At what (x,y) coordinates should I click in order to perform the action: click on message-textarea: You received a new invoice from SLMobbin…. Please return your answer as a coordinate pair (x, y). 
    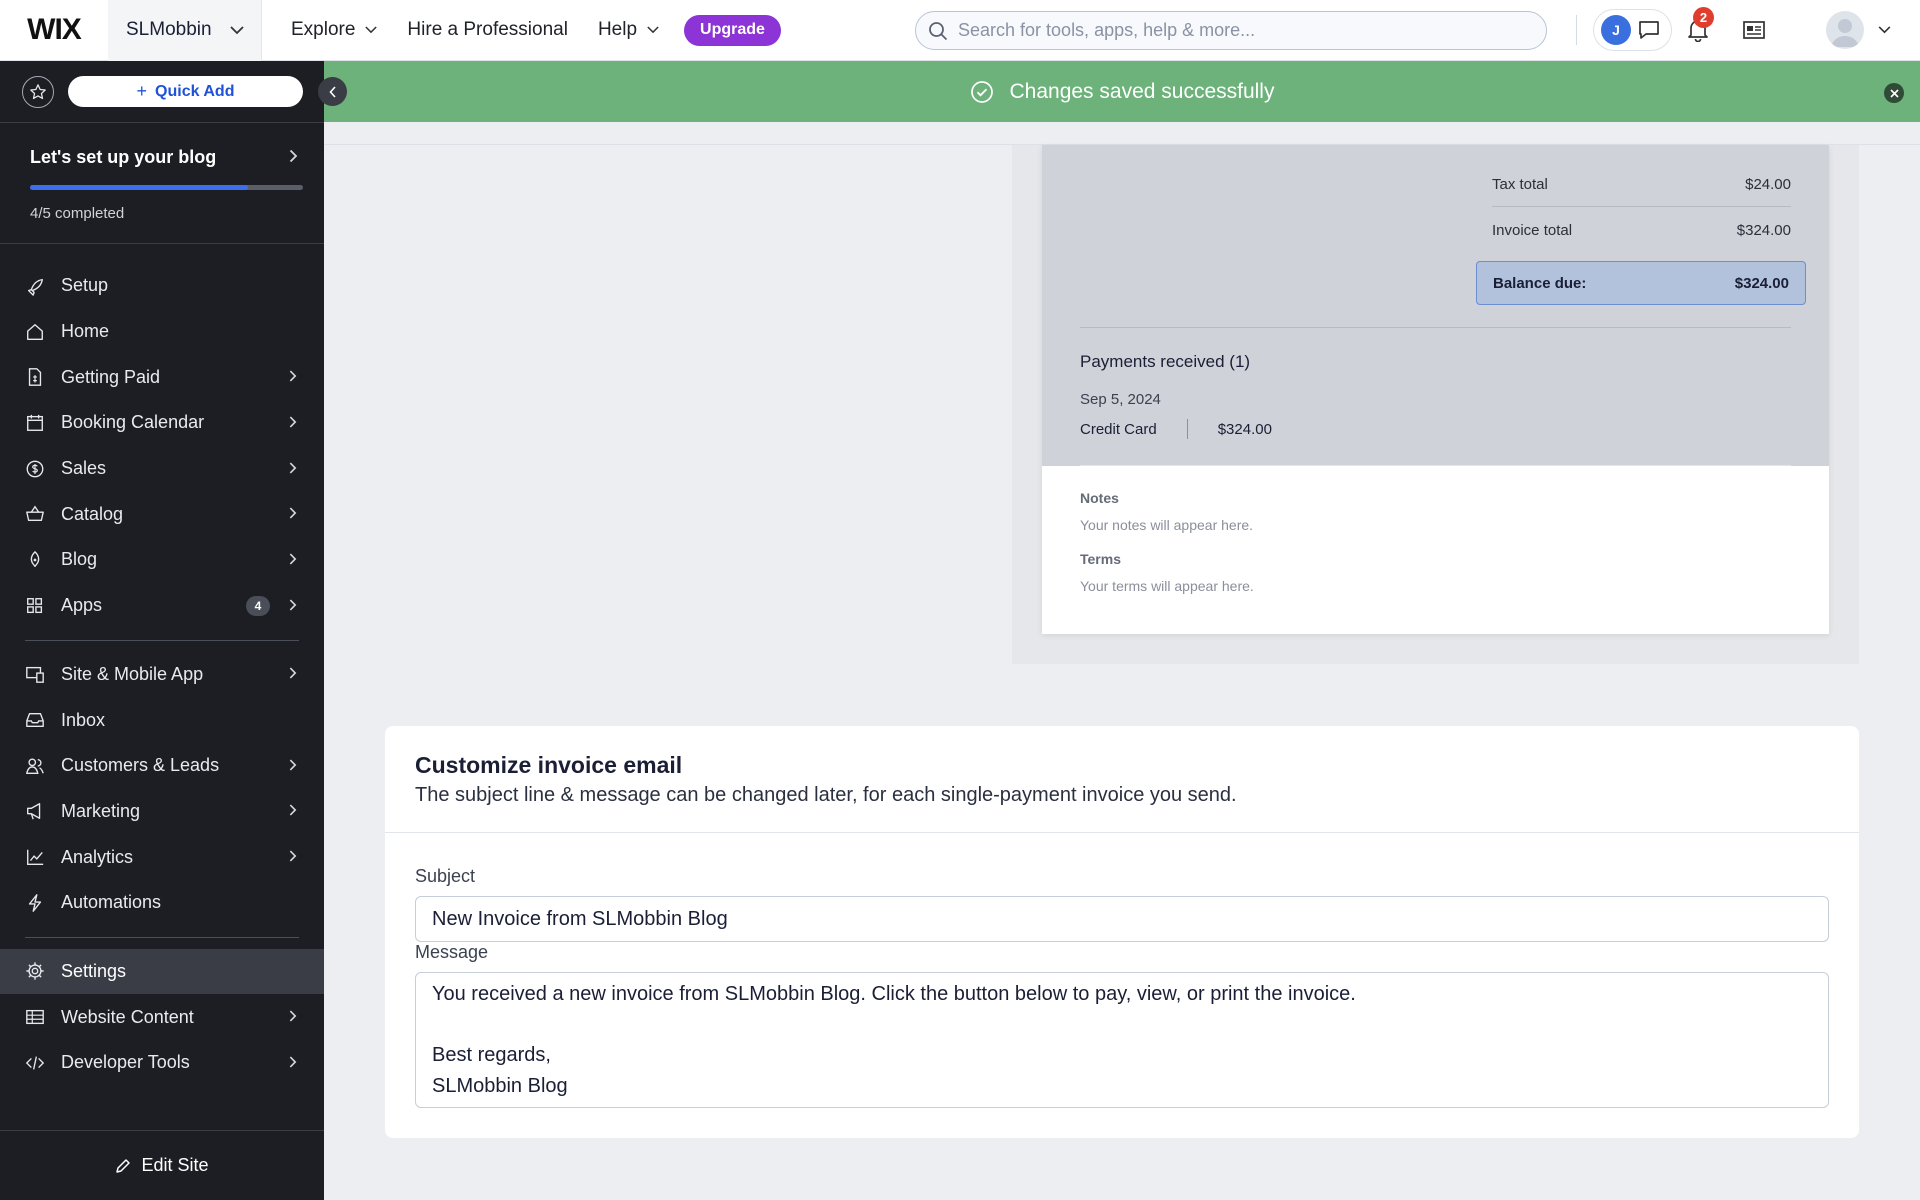
    Looking at the image, I should click on (1122, 1040).